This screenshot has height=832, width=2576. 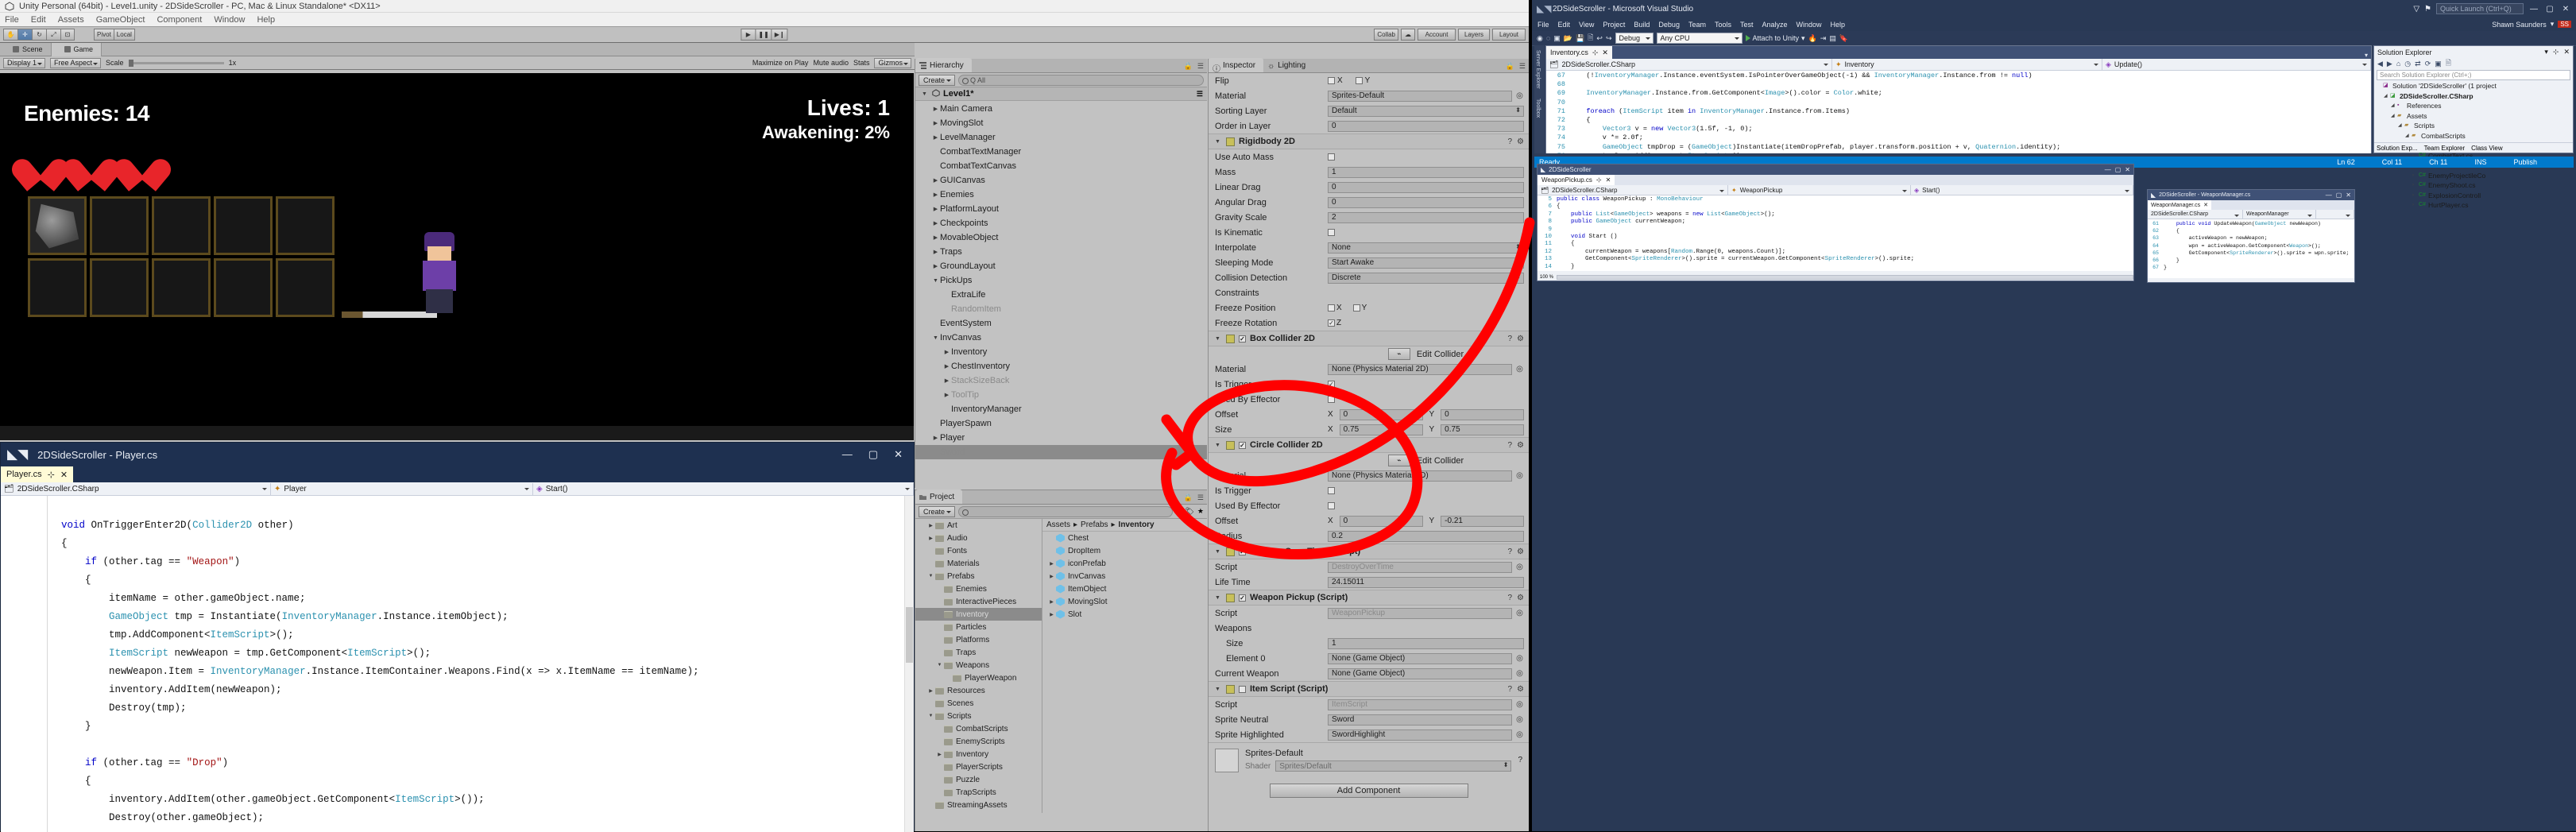 I want to click on hierarchy-item: ▶ Enemies, so click(x=1061, y=195).